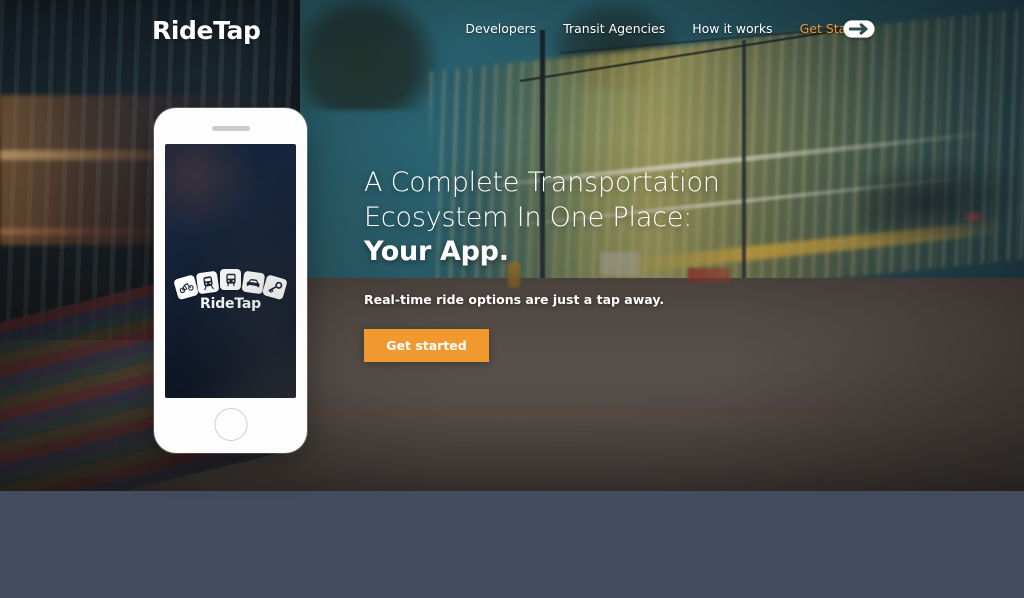 This screenshot has width=1024, height=598. What do you see at coordinates (230, 128) in the screenshot?
I see `phone-speaker` at bounding box center [230, 128].